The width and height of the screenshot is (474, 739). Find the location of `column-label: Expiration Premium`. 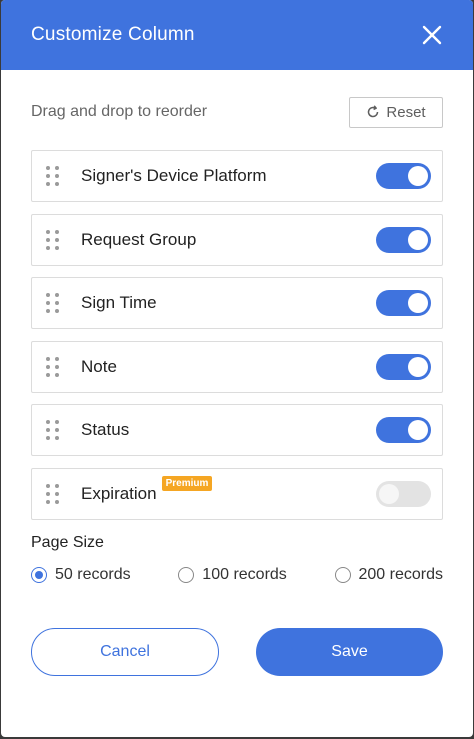

column-label: Expiration Premium is located at coordinates (228, 489).